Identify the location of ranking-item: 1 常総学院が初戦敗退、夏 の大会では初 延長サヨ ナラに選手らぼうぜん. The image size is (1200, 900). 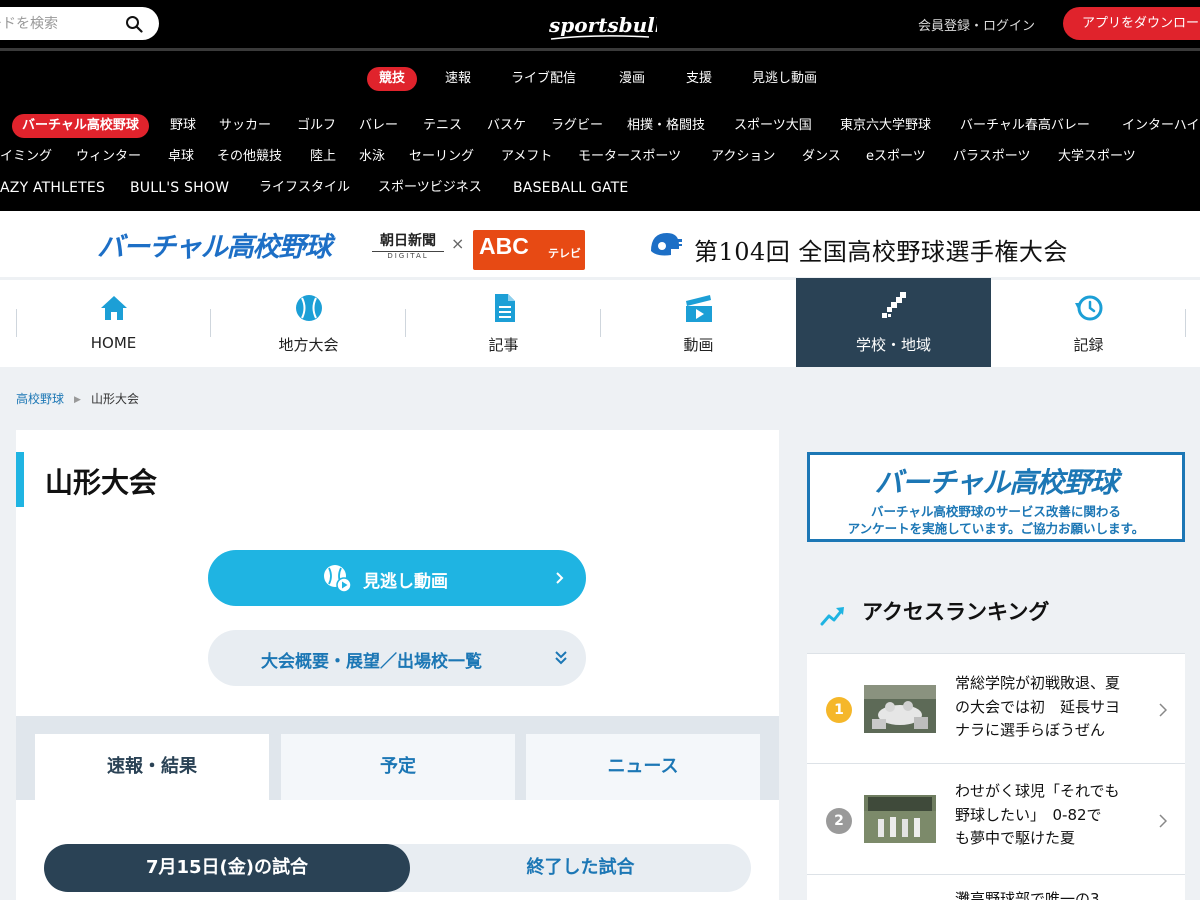
(996, 709).